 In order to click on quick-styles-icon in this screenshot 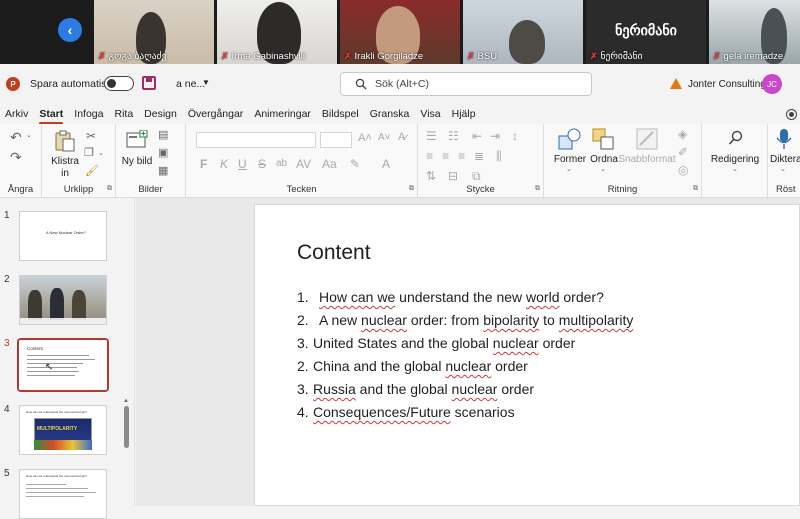, I will do `click(647, 139)`.